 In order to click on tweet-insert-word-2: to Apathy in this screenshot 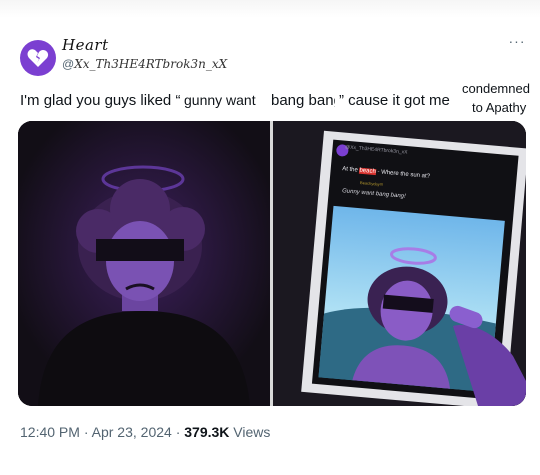, I will do `click(499, 107)`.